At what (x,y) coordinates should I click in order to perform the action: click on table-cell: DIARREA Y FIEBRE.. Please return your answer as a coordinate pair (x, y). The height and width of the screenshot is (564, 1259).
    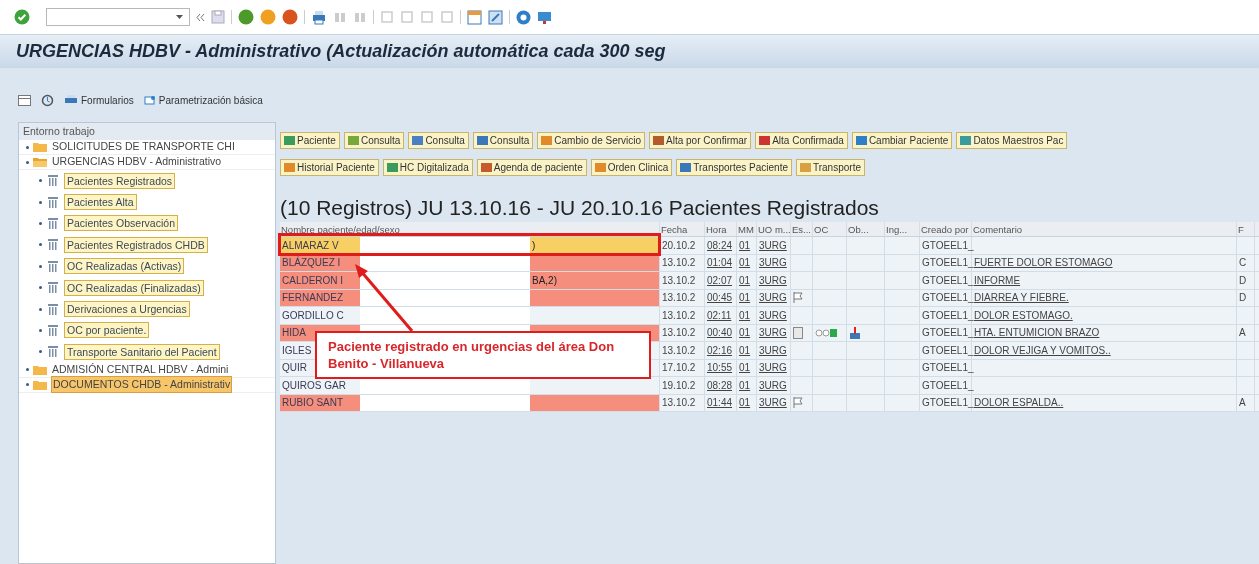
    Looking at the image, I should click on (1021, 298).